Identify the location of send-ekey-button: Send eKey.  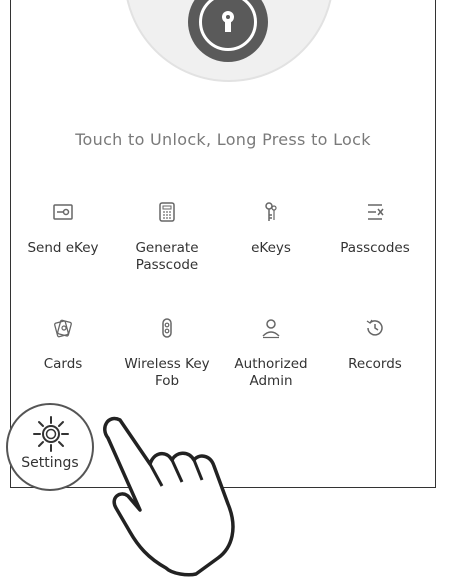
(63, 228).